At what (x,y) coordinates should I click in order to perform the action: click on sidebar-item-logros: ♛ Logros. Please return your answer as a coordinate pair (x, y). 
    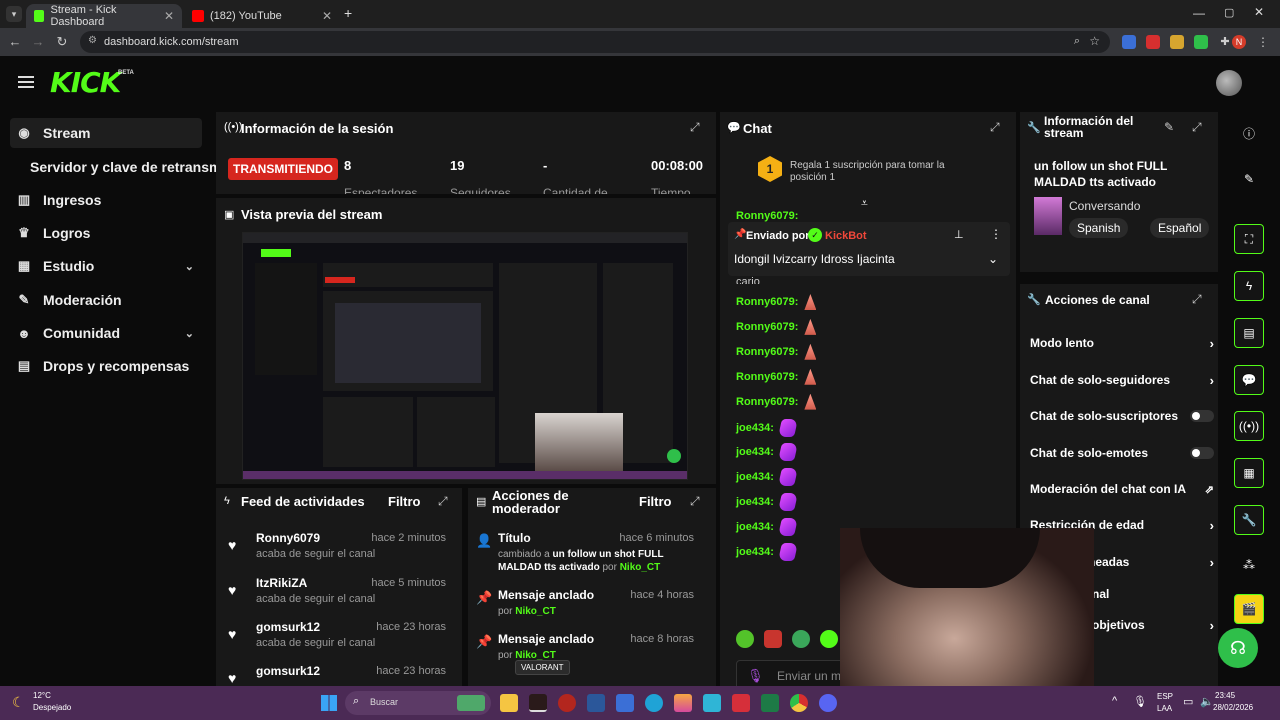
    Looking at the image, I should click on (106, 233).